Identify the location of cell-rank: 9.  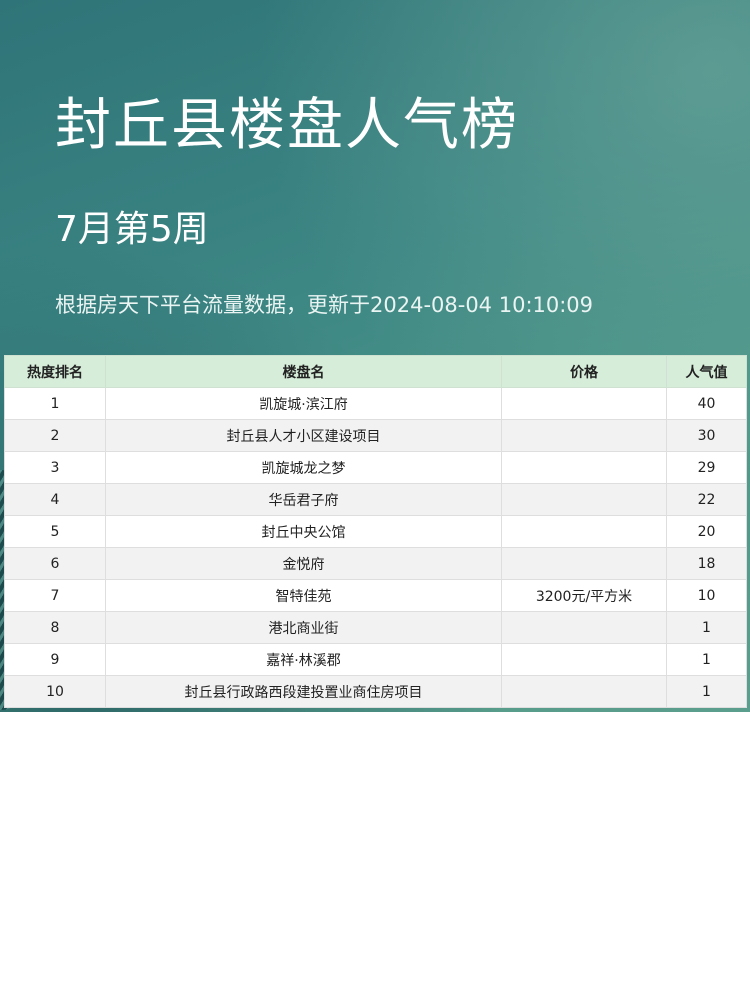
(55, 659).